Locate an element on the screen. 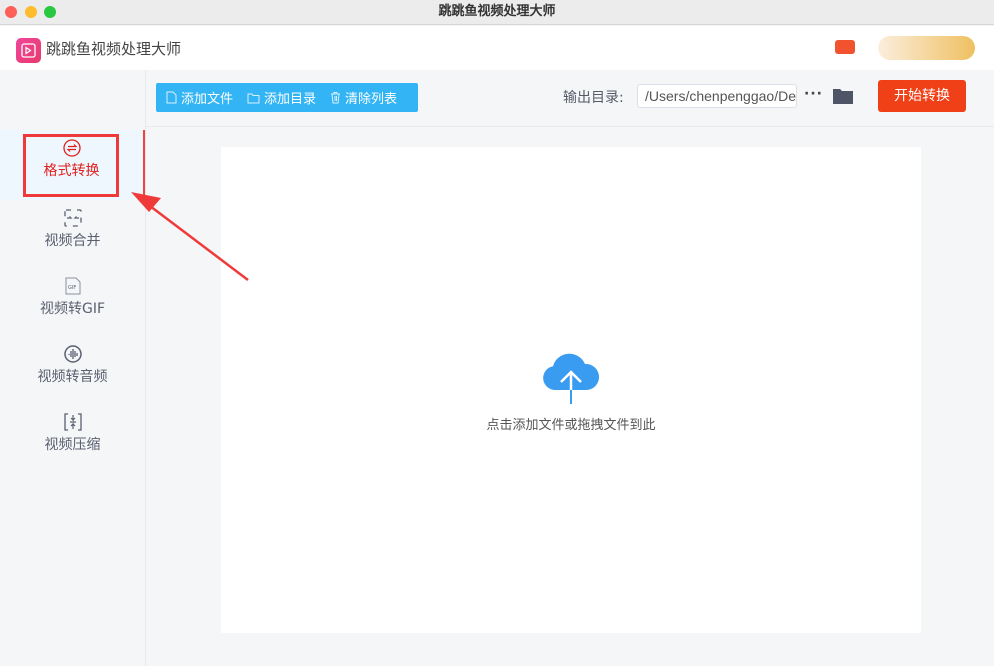 This screenshot has width=994, height=666. add-file-button: 添加文件 is located at coordinates (199, 97).